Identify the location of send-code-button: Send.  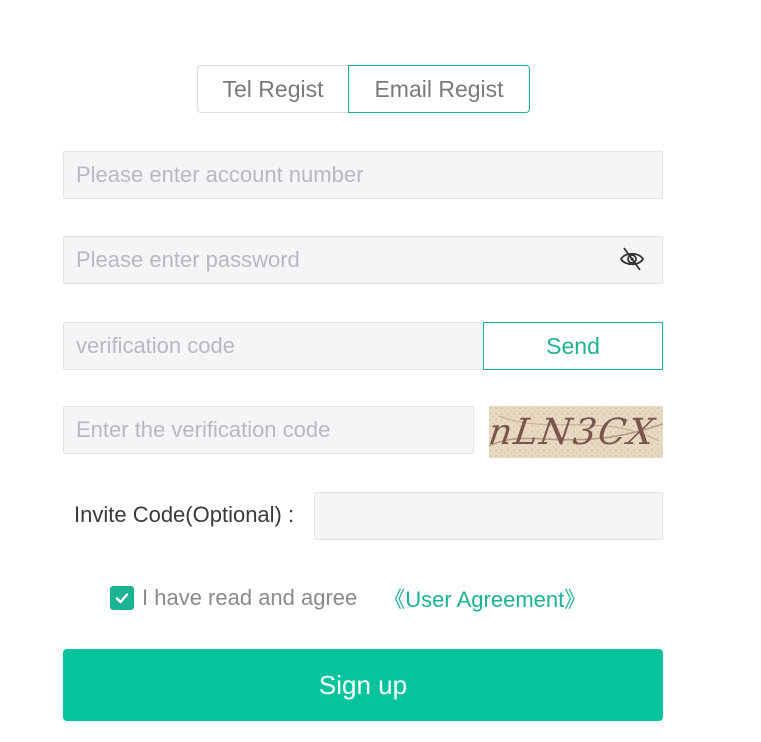
(573, 346).